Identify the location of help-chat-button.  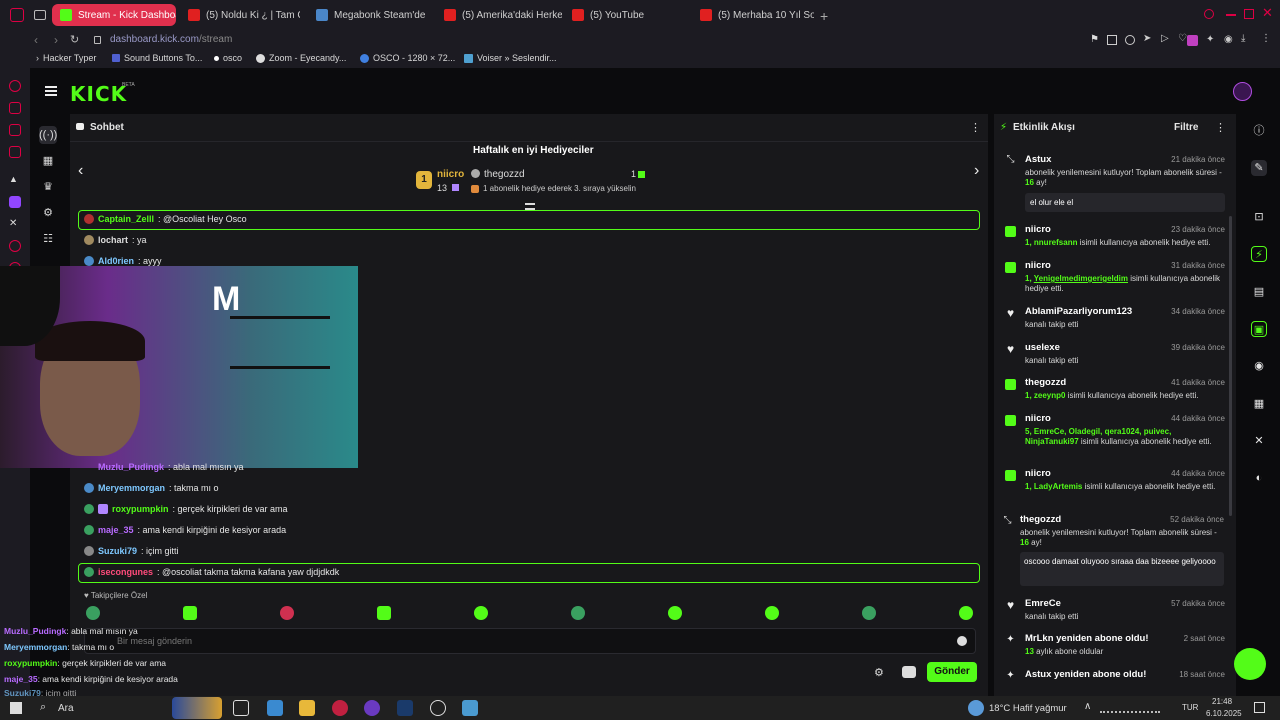
(1250, 664).